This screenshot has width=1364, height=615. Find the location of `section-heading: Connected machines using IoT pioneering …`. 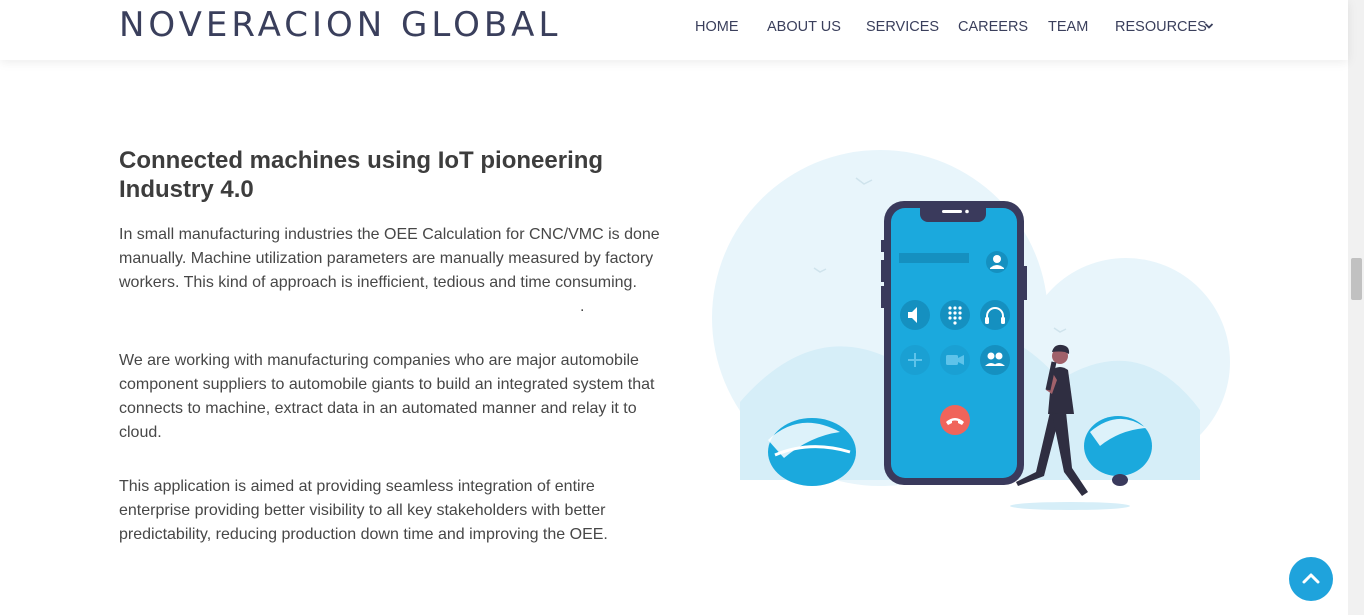

section-heading: Connected machines using IoT pioneering … is located at coordinates (361, 175).